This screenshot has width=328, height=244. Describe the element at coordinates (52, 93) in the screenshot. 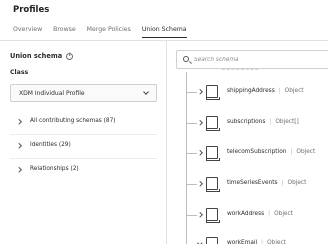

I see `class-select-value: XDM Individual Profile` at that location.